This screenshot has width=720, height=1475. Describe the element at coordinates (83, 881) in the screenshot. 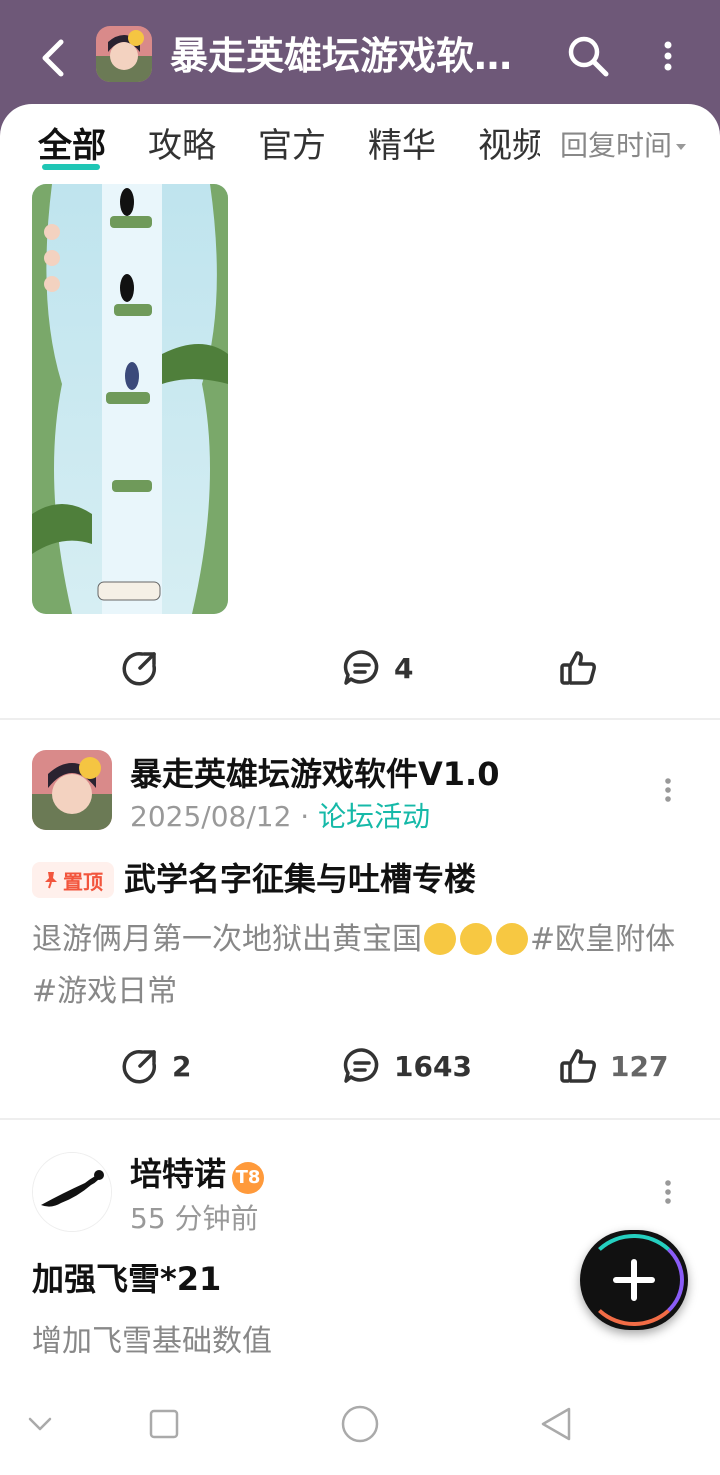

I see `pinned-label: 置顶` at that location.